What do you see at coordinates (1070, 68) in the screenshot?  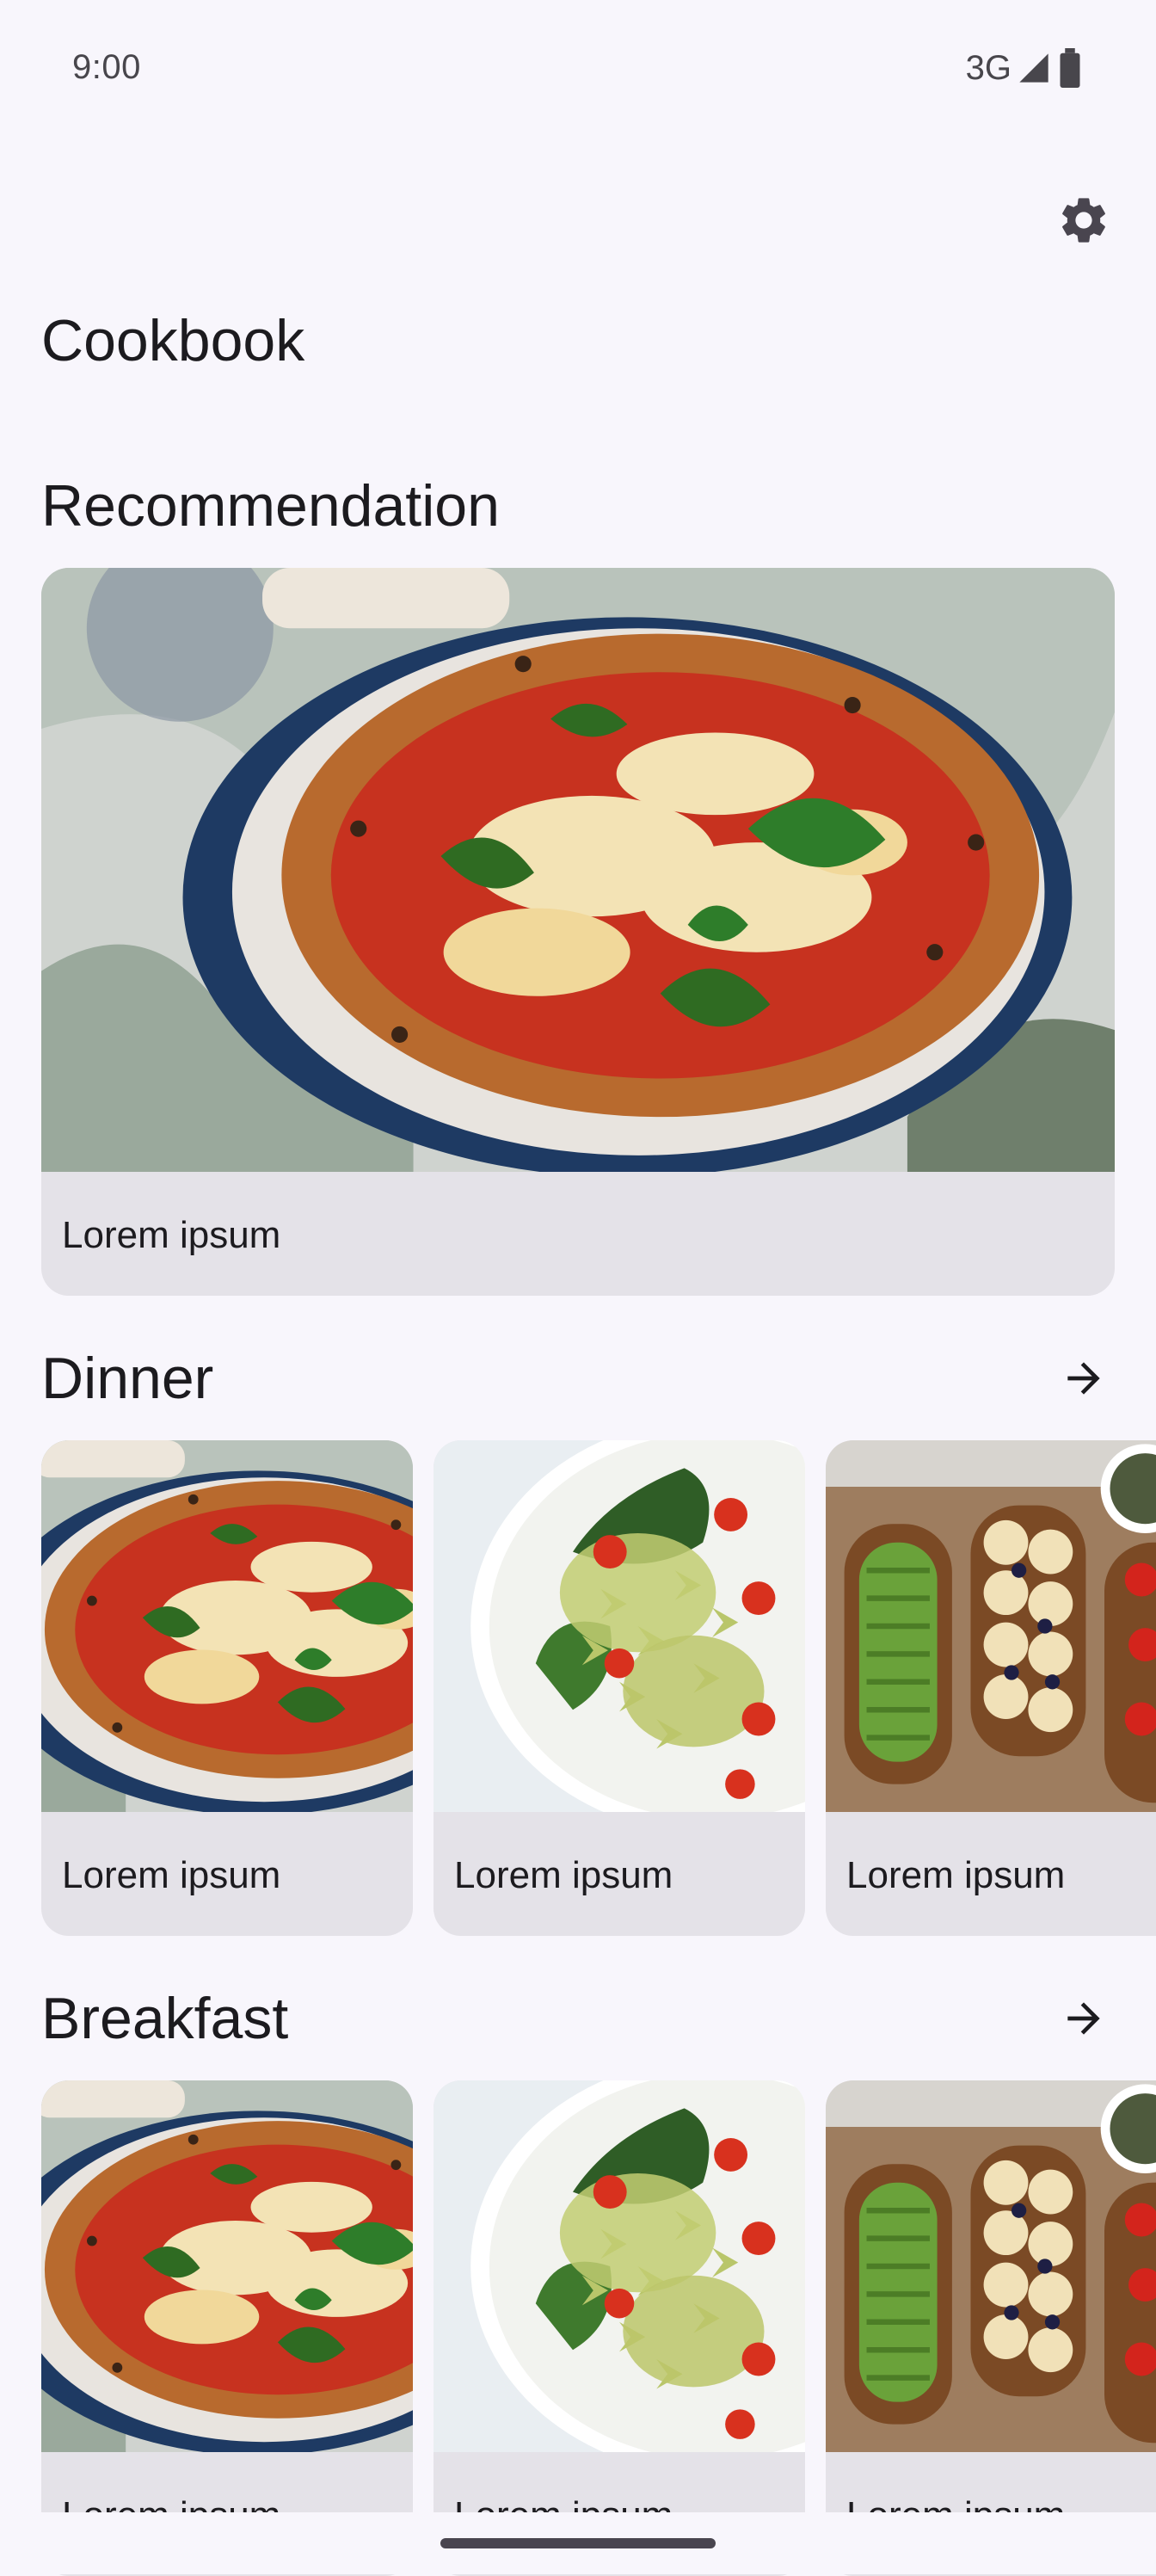 I see `battery-icon` at bounding box center [1070, 68].